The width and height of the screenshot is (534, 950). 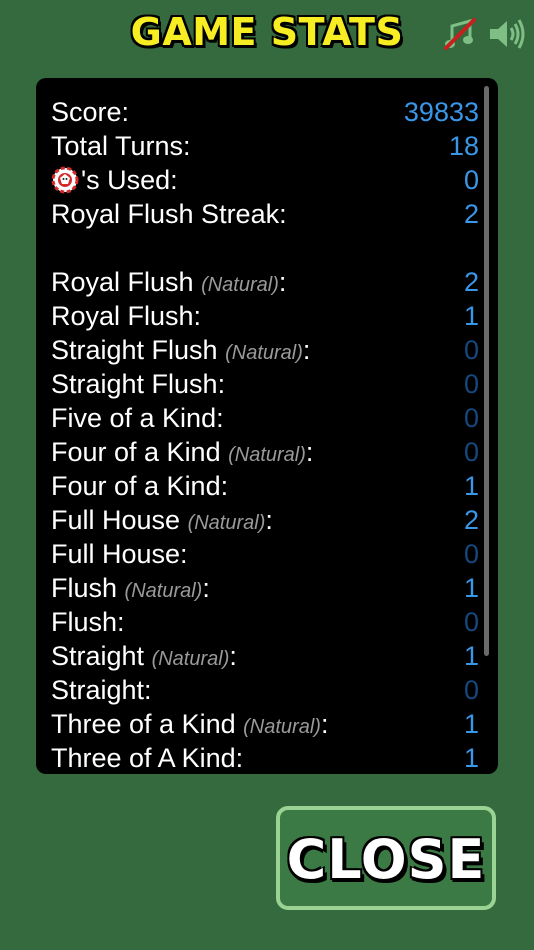 What do you see at coordinates (265, 656) in the screenshot?
I see `hand-stat-row: Straight (Natural): 1` at bounding box center [265, 656].